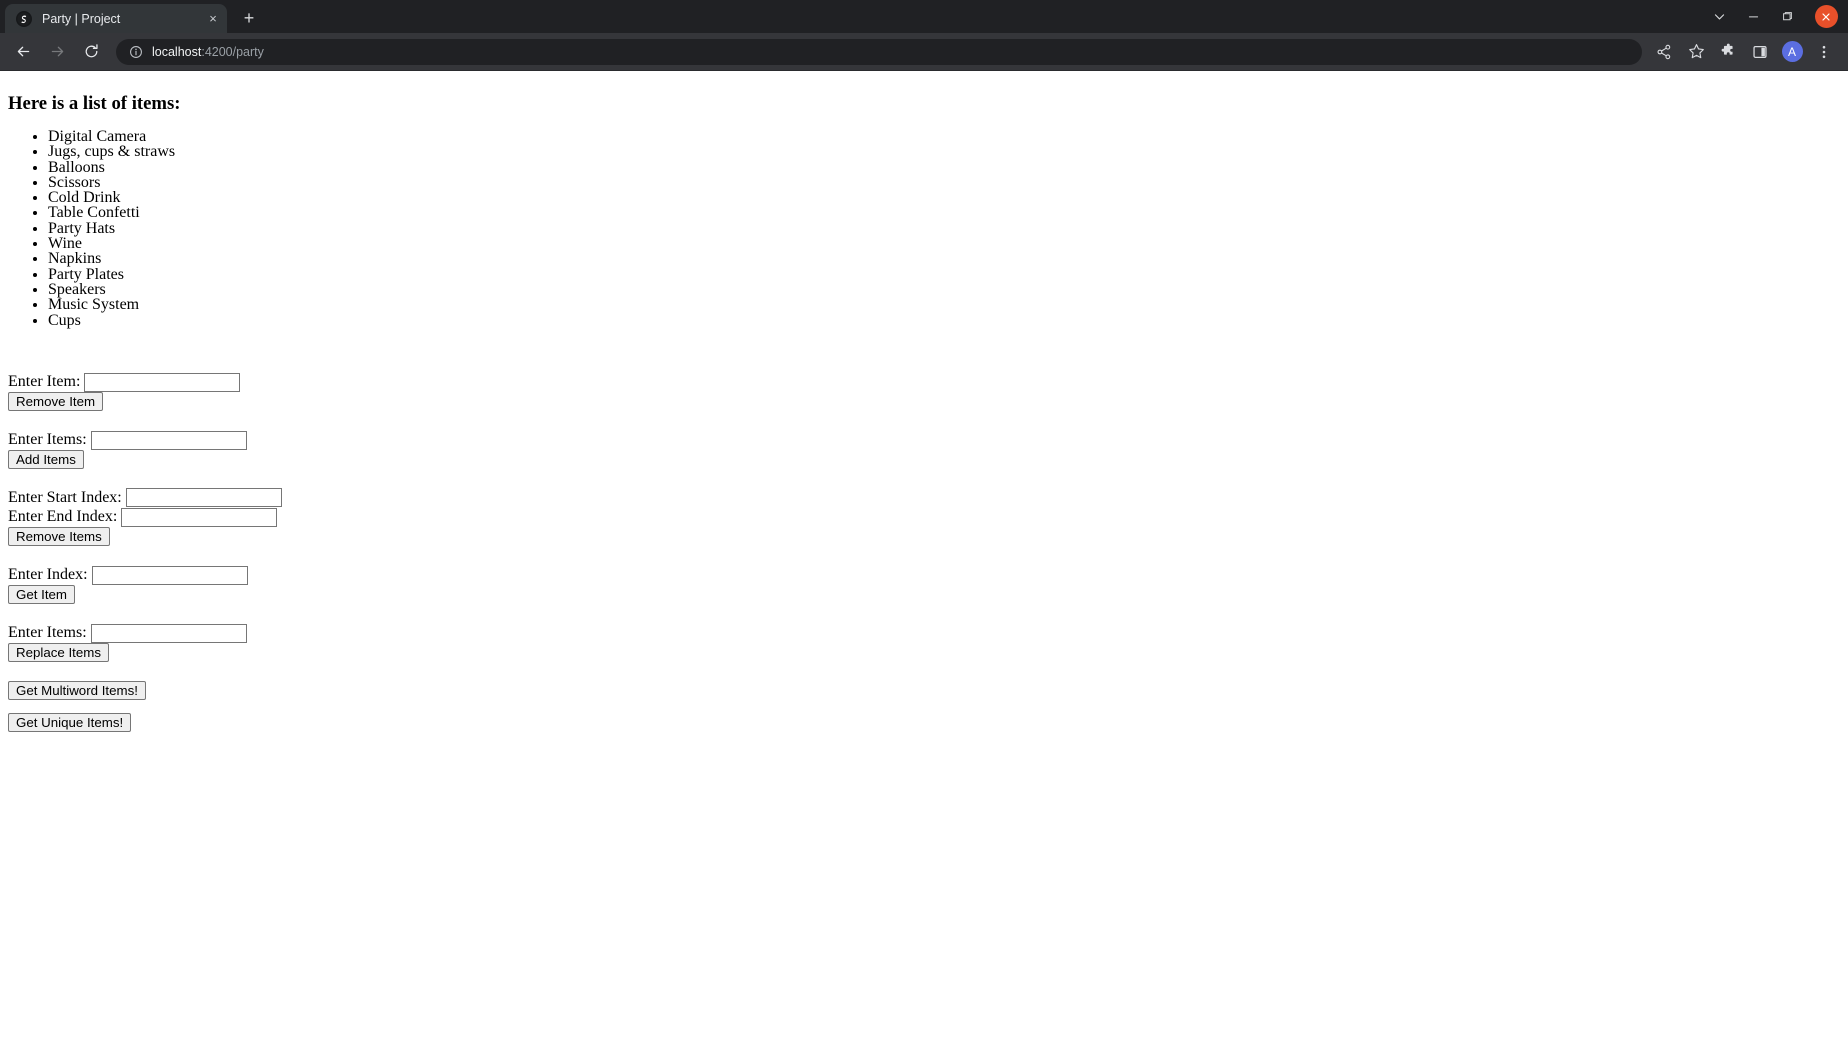 Image resolution: width=1848 pixels, height=1052 pixels. Describe the element at coordinates (168, 633) in the screenshot. I see `replace-items-input` at that location.